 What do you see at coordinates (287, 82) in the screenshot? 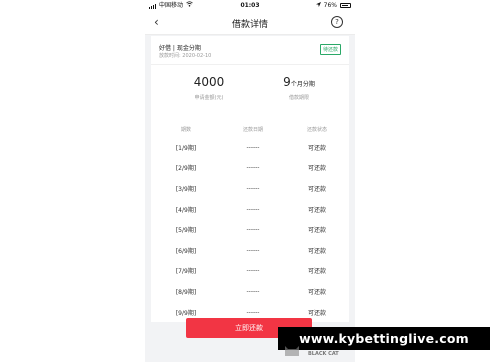
I see `loan-term-number: 9` at bounding box center [287, 82].